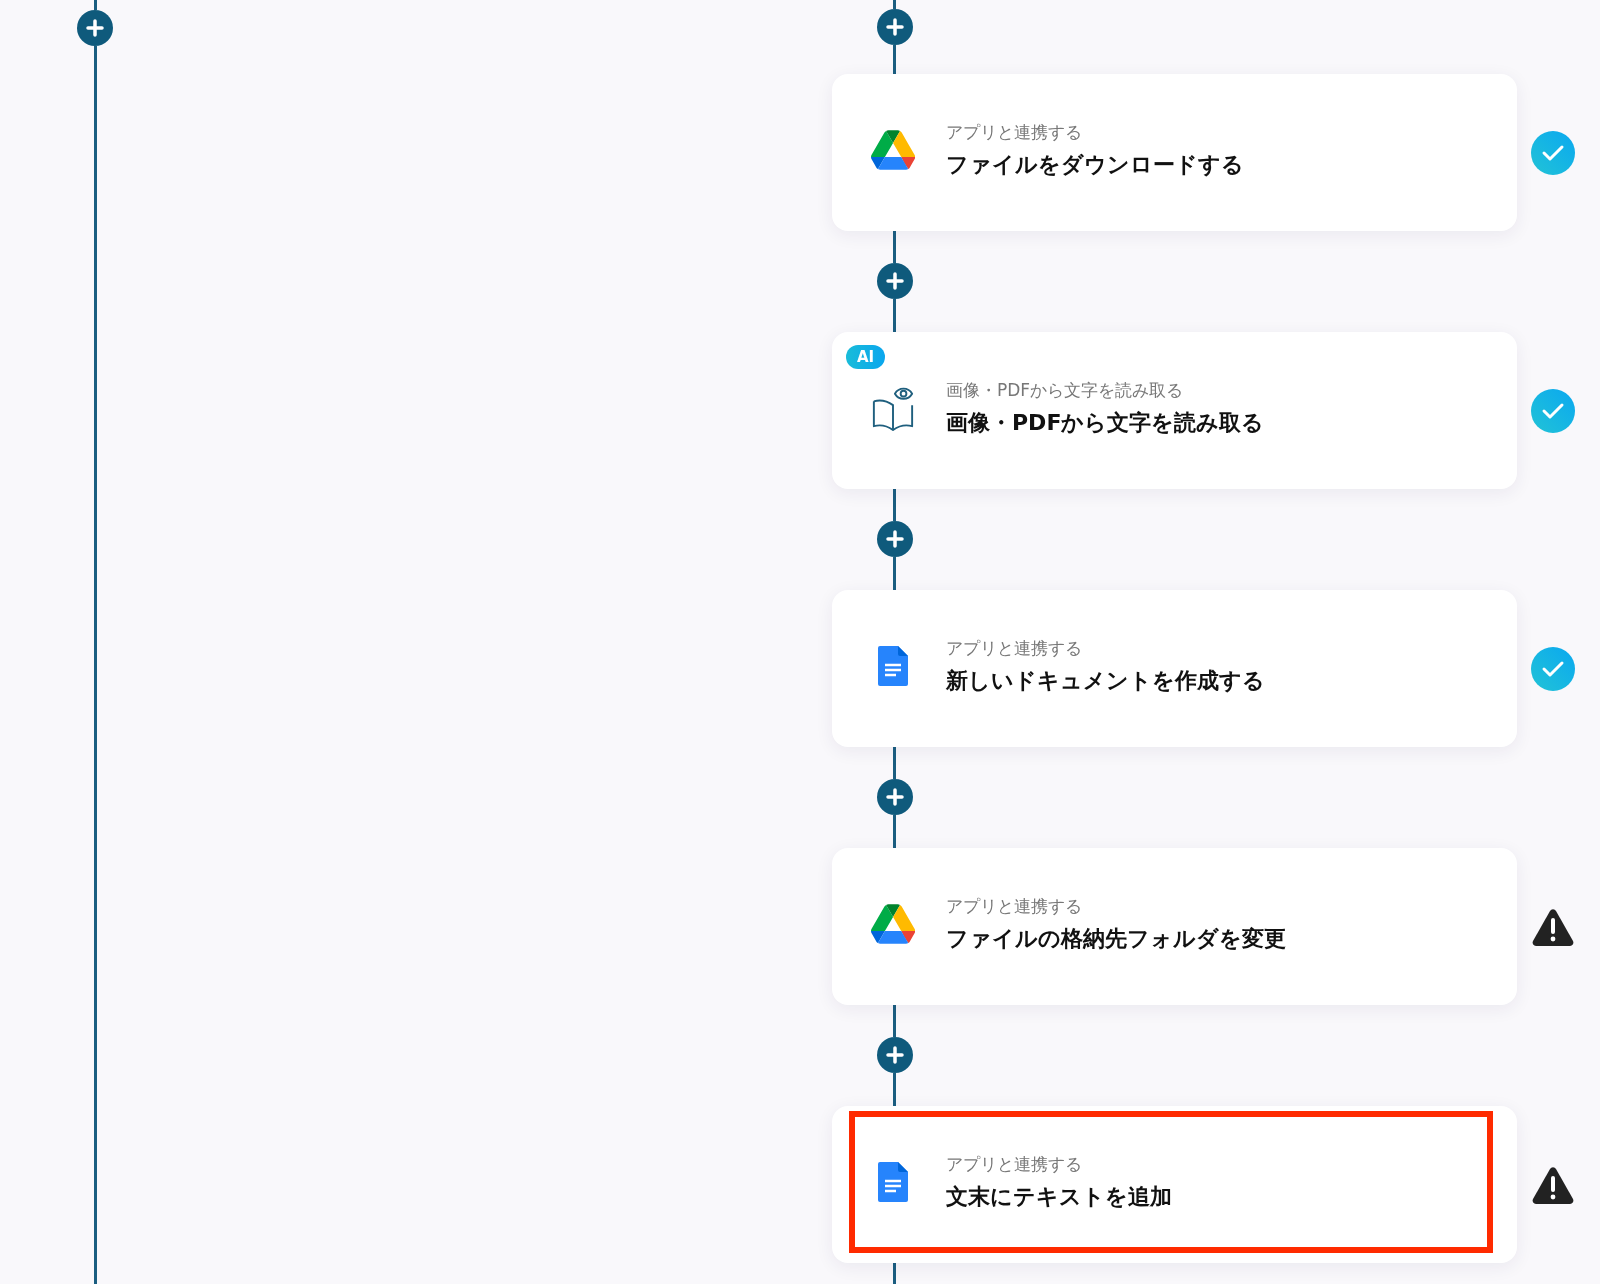  I want to click on step-category: 画像・PDFから文字を読み取る, so click(1065, 390).